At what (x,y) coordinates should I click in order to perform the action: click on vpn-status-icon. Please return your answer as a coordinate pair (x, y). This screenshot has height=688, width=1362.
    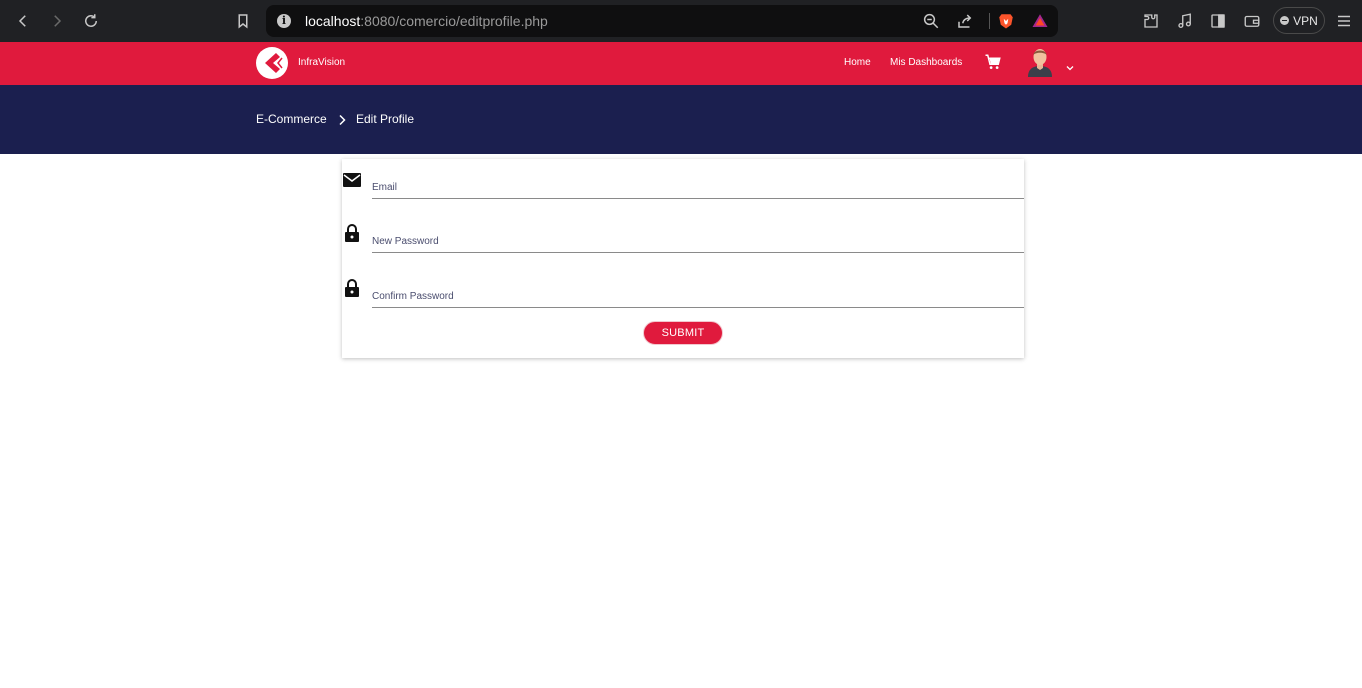
    Looking at the image, I should click on (1285, 20).